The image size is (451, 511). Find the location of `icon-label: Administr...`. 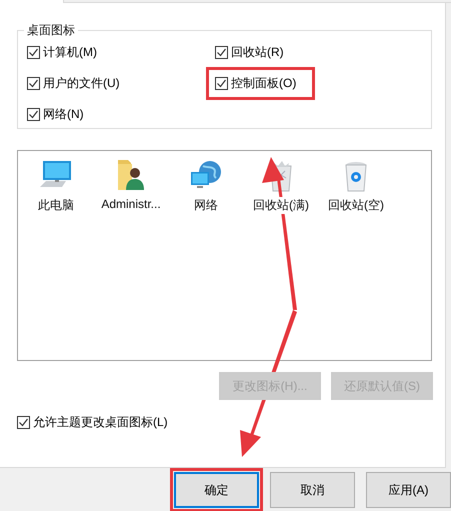

icon-label: Administr... is located at coordinates (131, 204).